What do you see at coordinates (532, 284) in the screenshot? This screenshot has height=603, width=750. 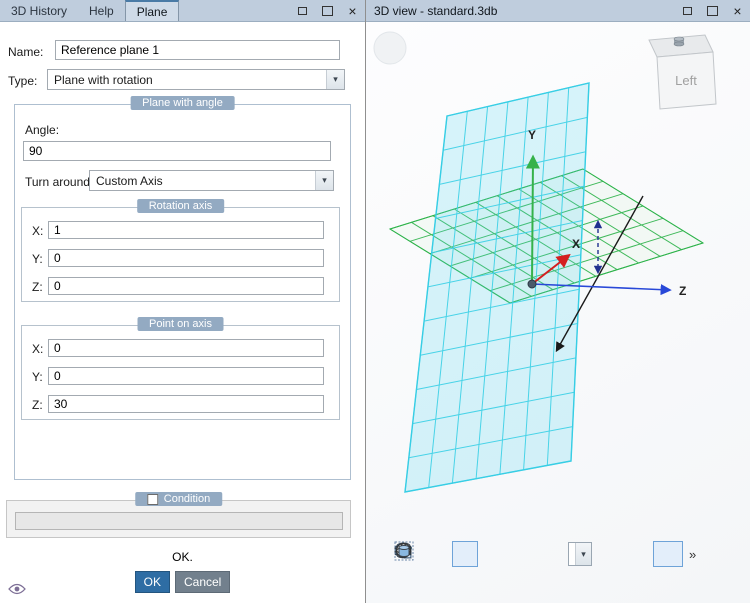 I see `origin-point` at bounding box center [532, 284].